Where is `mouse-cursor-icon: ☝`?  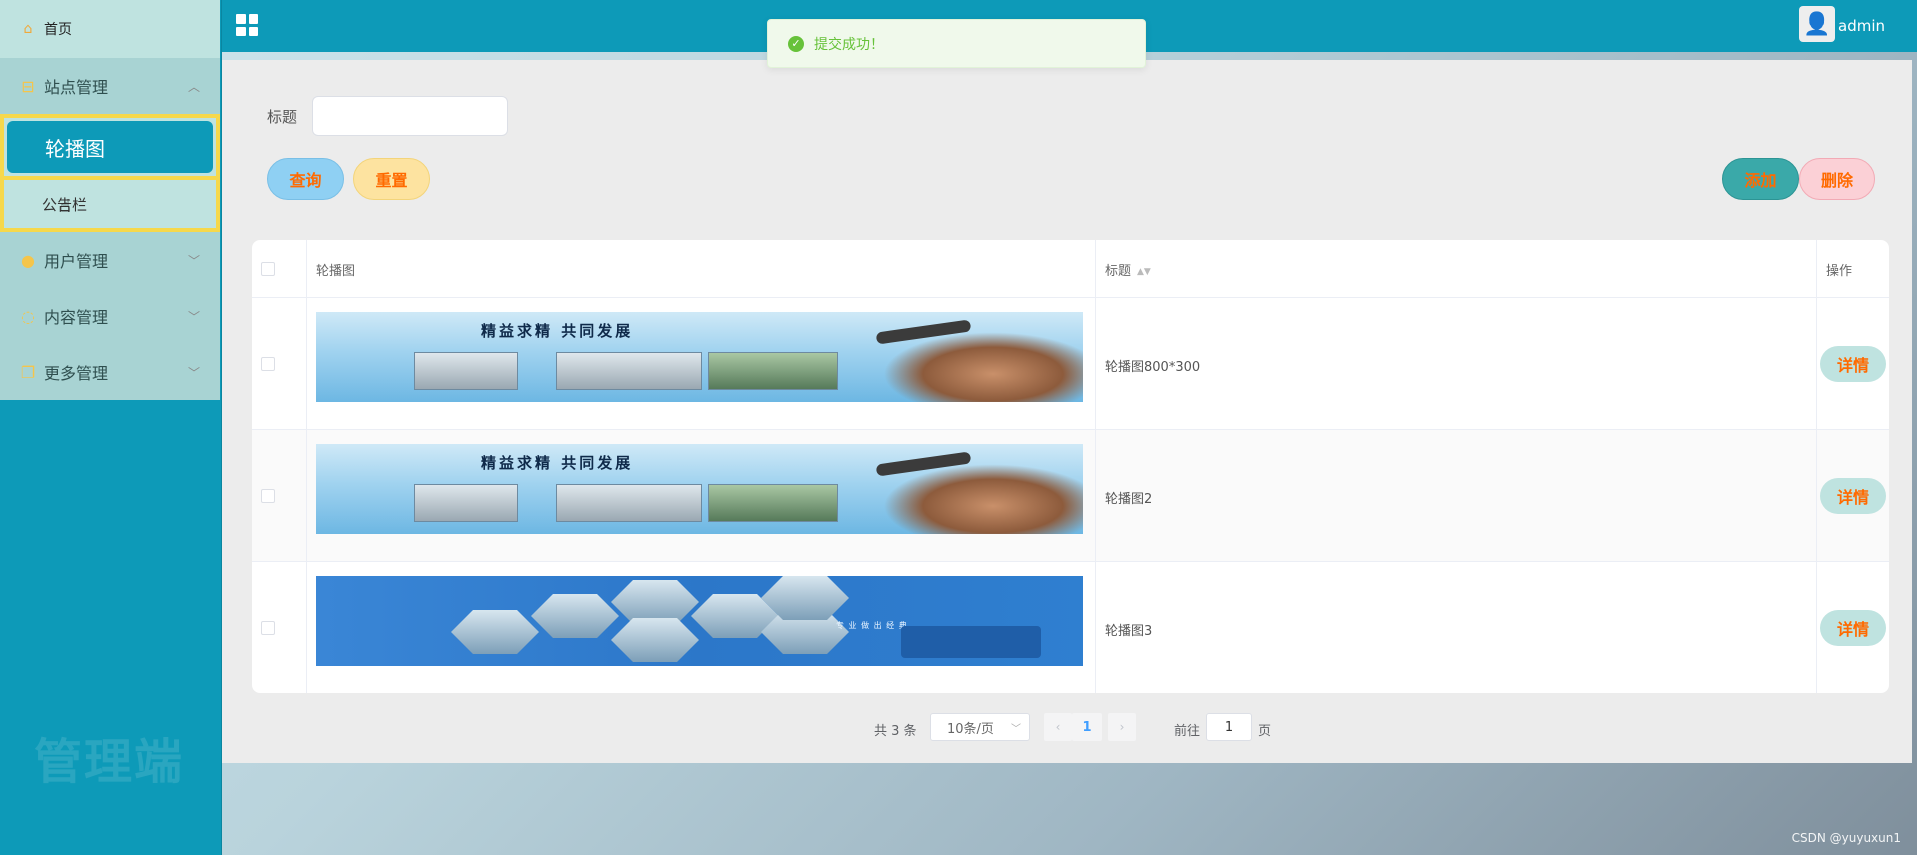
mouse-cursor-icon: ☝ is located at coordinates (65, 206).